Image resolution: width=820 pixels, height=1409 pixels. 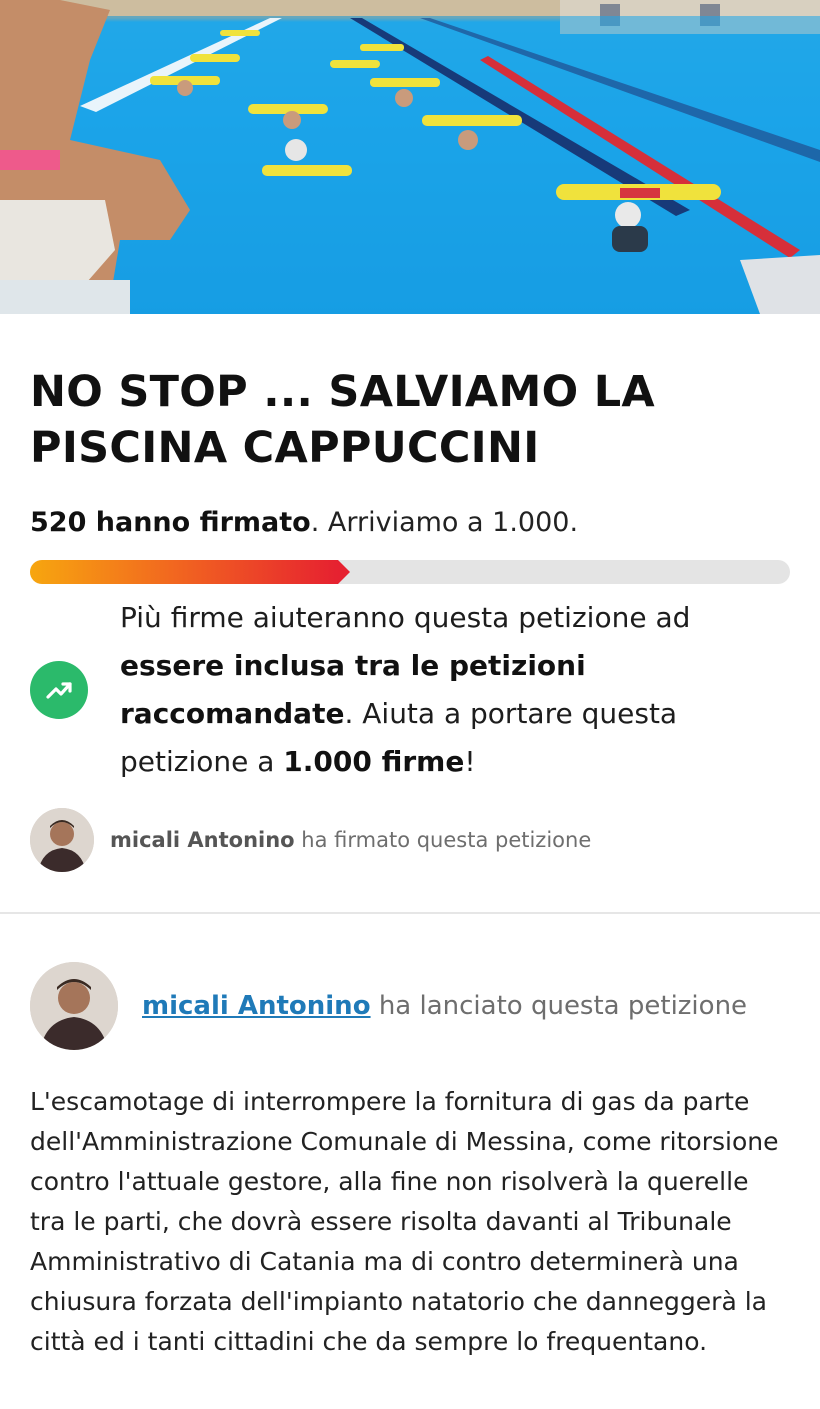 I want to click on signature-count: 520 hanno firmato. Arriviamo a 1.000., so click(x=410, y=523).